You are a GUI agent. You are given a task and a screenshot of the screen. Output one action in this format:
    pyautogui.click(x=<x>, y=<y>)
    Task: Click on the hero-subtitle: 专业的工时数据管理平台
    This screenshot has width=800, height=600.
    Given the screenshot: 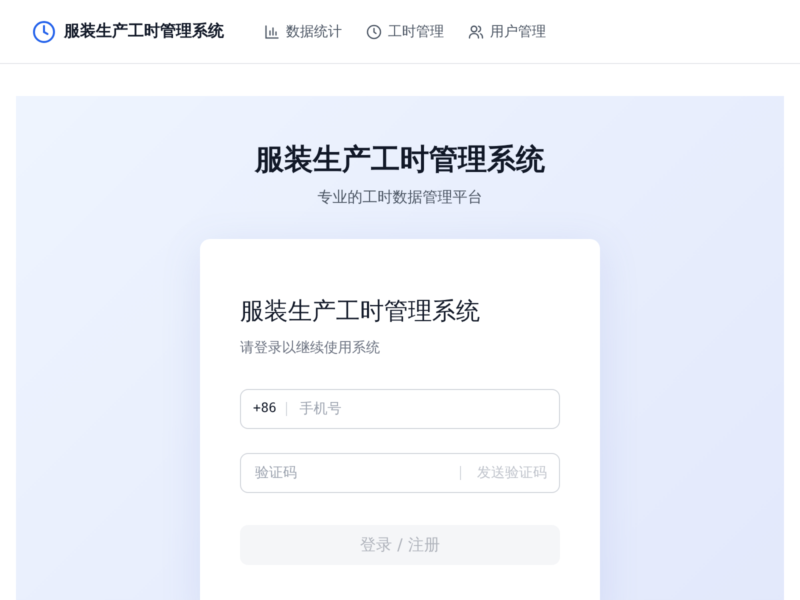 What is the action you would take?
    pyautogui.click(x=400, y=197)
    